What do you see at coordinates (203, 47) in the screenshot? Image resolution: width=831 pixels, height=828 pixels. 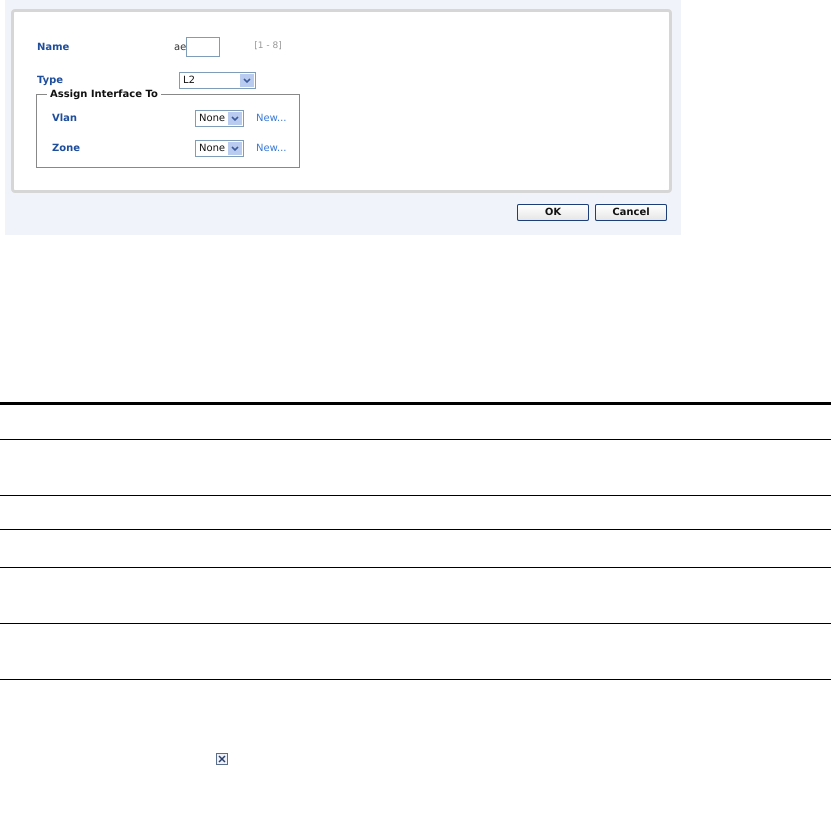 I see `input-field` at bounding box center [203, 47].